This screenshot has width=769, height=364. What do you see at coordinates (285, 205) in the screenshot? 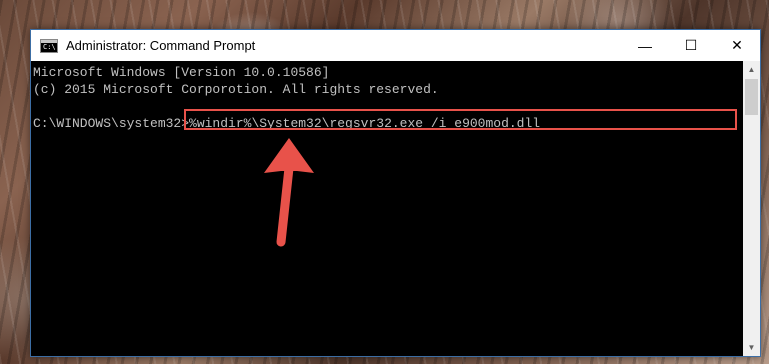
I see `arrow-shaft` at bounding box center [285, 205].